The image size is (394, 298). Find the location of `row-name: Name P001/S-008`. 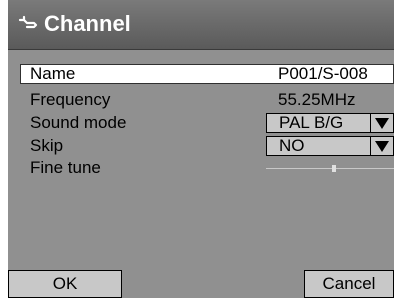

row-name: Name P001/S-008 is located at coordinates (207, 74).